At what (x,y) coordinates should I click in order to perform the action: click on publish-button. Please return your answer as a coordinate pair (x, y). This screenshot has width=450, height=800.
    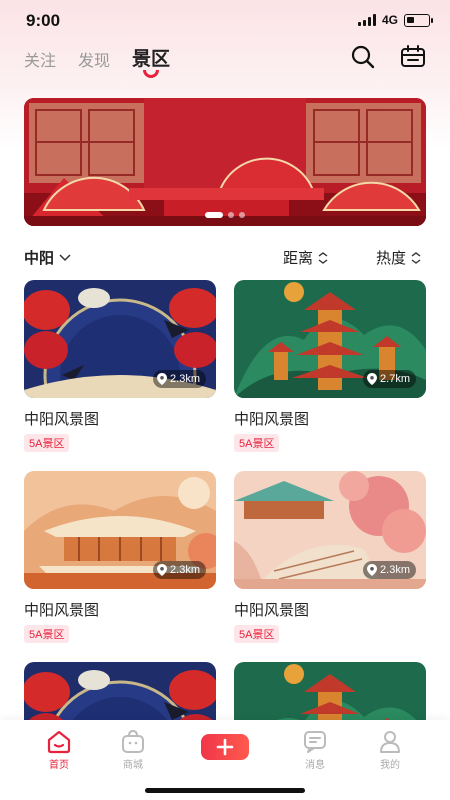
    Looking at the image, I should click on (225, 747).